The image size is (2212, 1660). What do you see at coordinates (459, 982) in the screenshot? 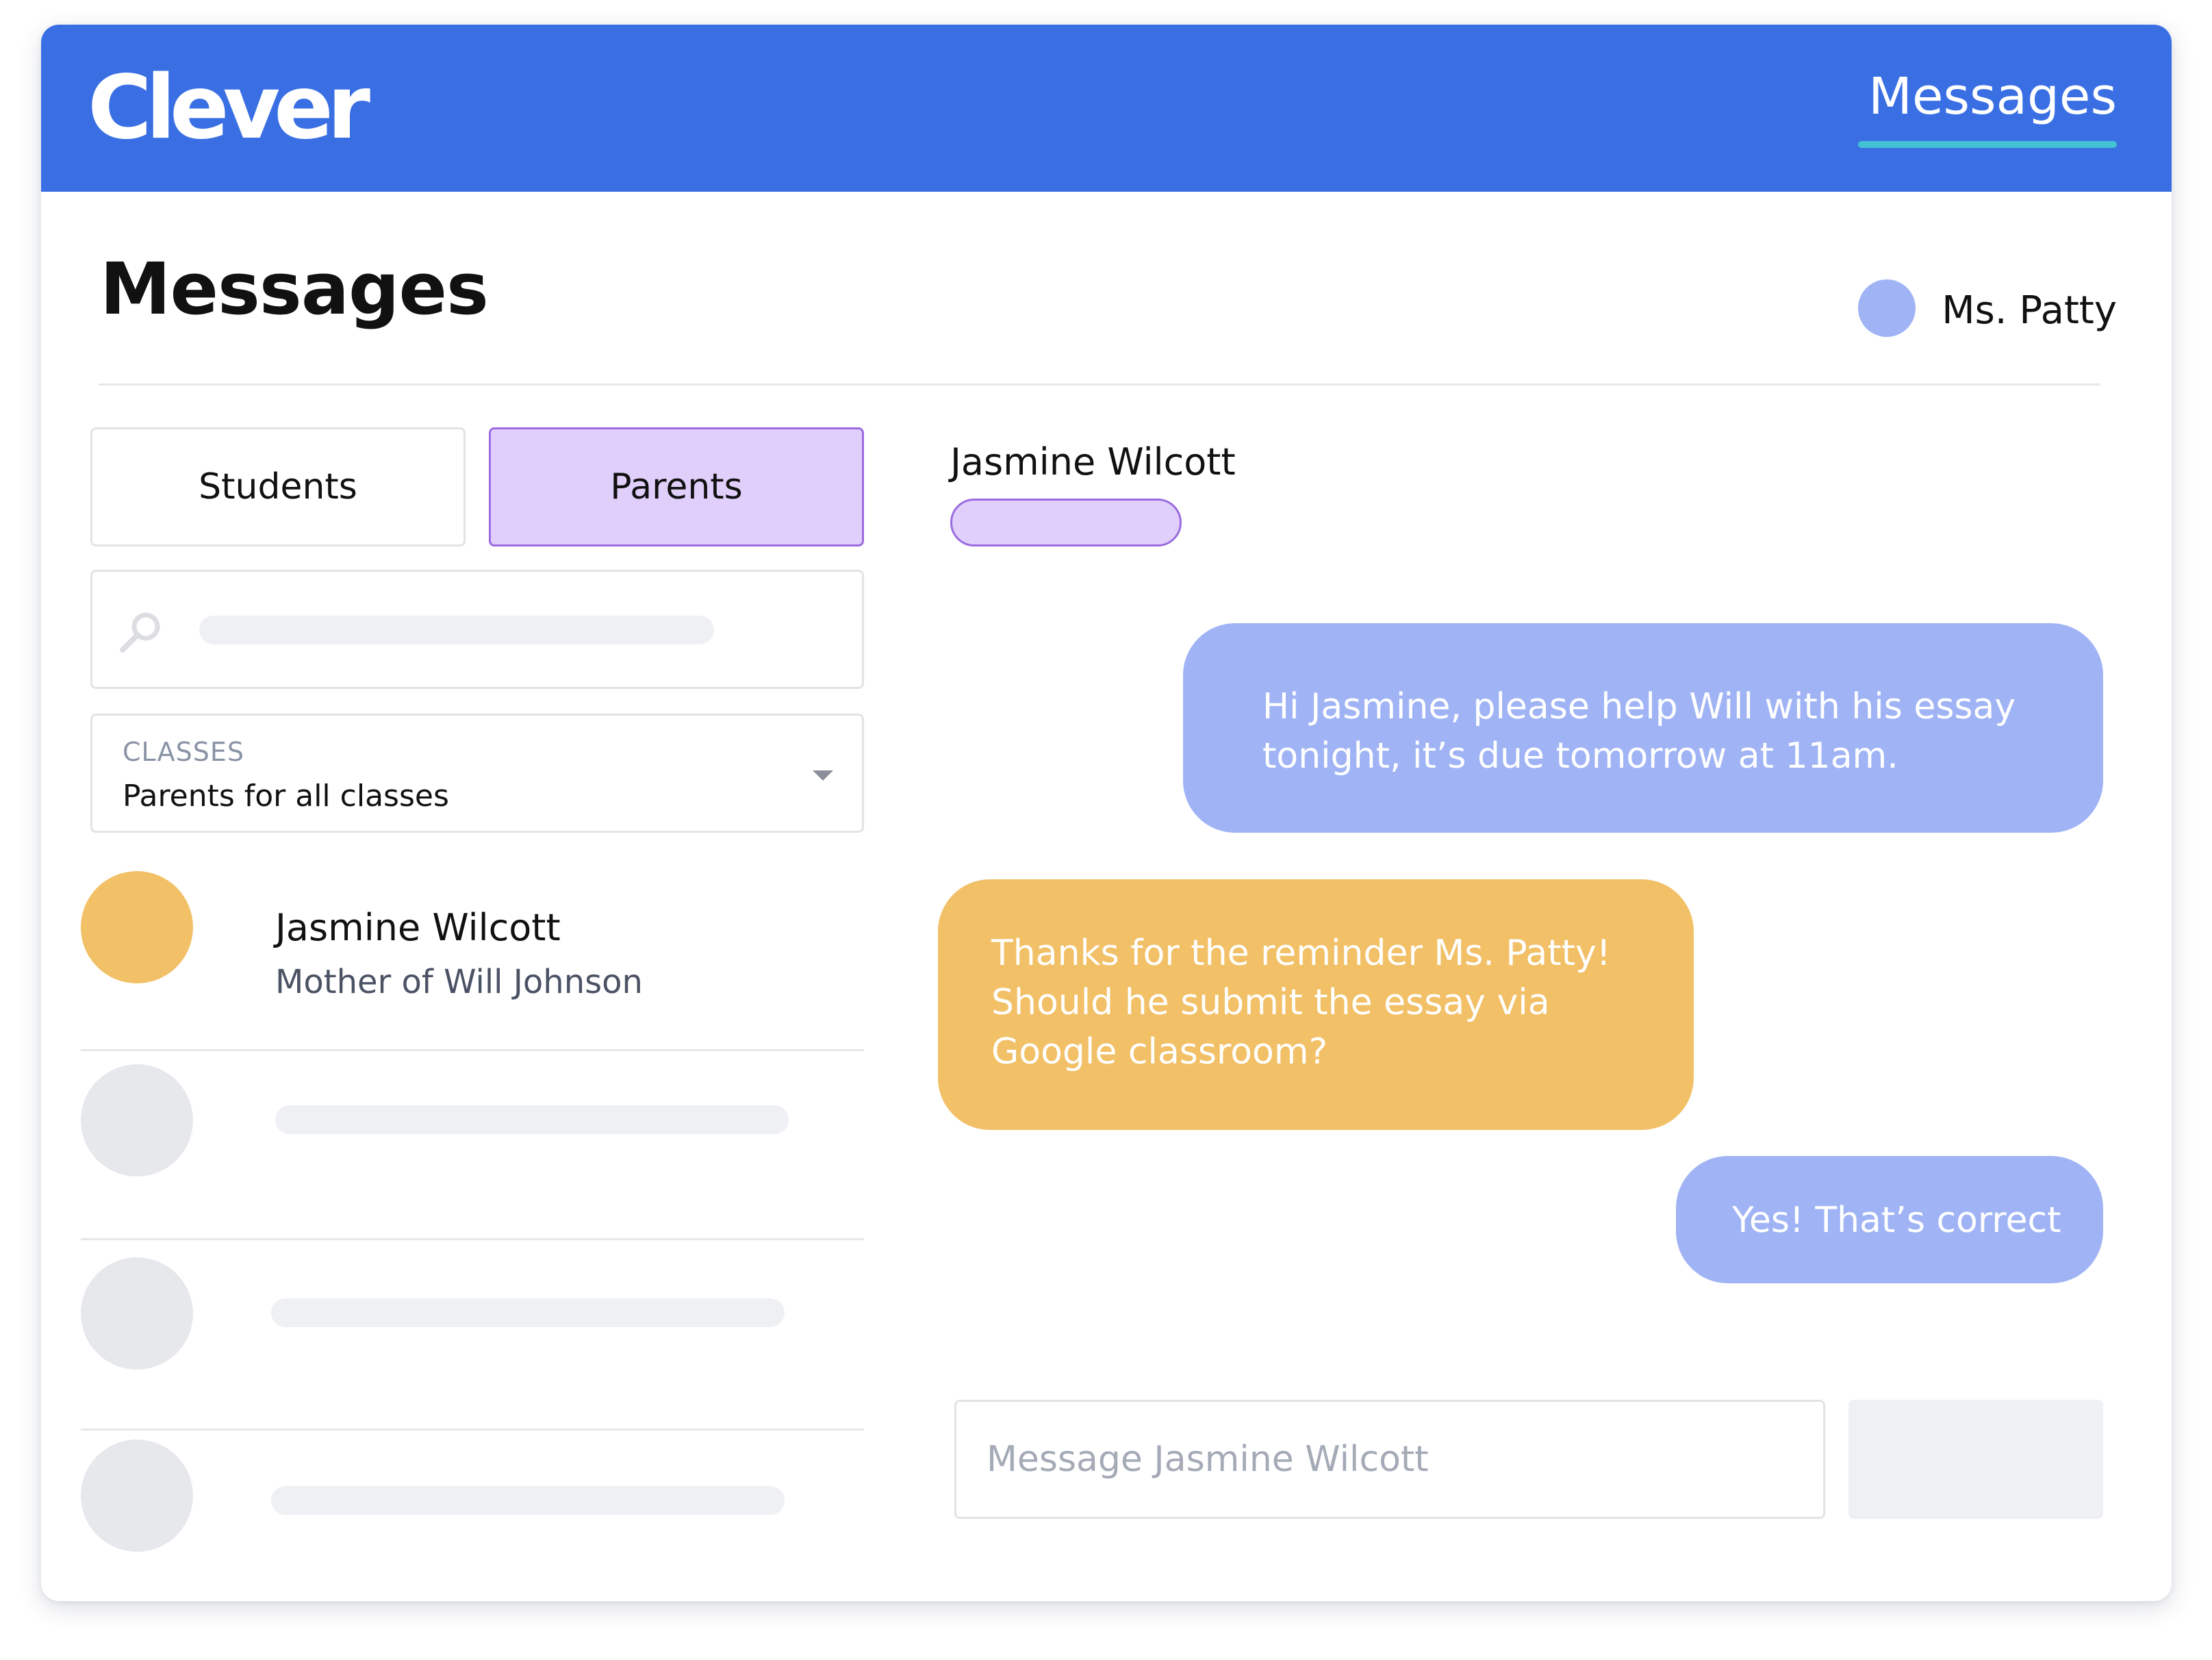
I see `contact-subtitle: Mother of Will Johnson` at bounding box center [459, 982].